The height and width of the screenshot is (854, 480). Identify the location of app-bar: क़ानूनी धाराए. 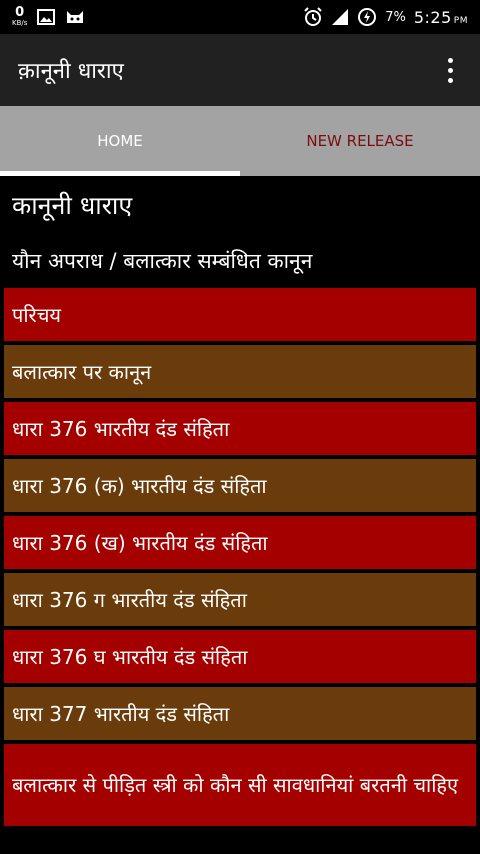
(240, 70).